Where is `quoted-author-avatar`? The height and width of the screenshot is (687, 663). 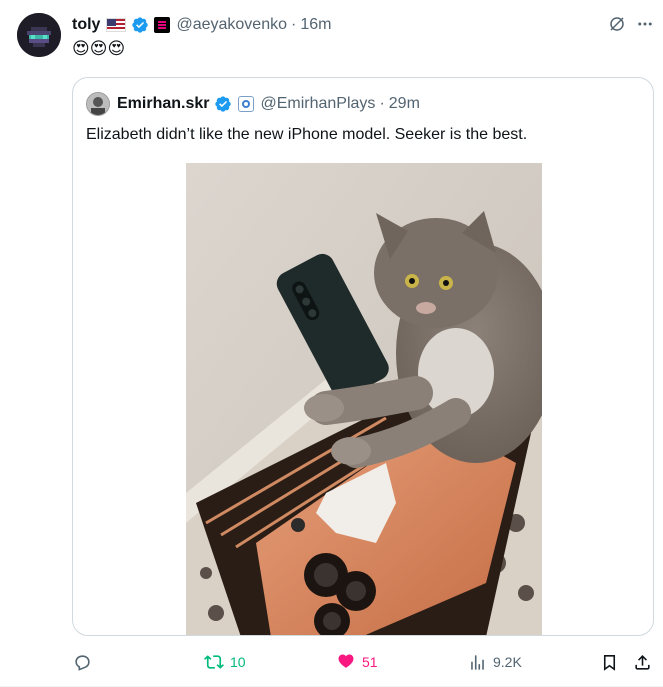
quoted-author-avatar is located at coordinates (98, 104).